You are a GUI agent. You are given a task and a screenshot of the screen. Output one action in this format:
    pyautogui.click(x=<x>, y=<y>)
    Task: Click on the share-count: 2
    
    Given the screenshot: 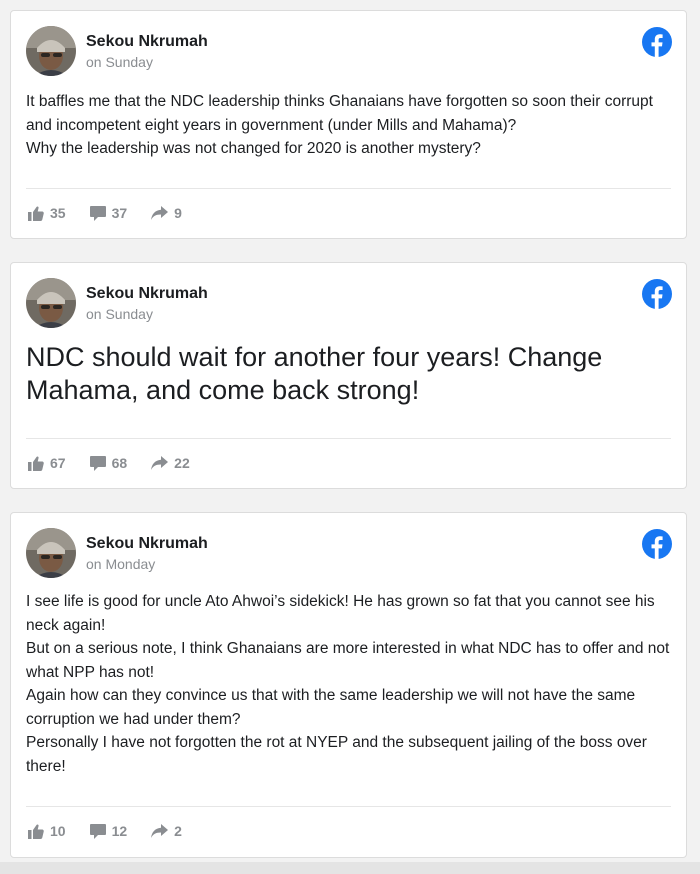 What is the action you would take?
    pyautogui.click(x=166, y=831)
    